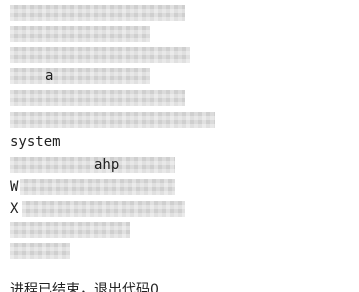 Image resolution: width=359 pixels, height=292 pixels. I want to click on redacted-line-9: X, so click(97, 209).